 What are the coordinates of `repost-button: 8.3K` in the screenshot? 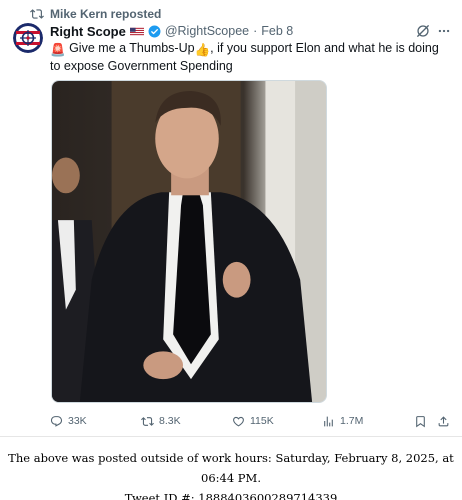 It's located at (161, 421).